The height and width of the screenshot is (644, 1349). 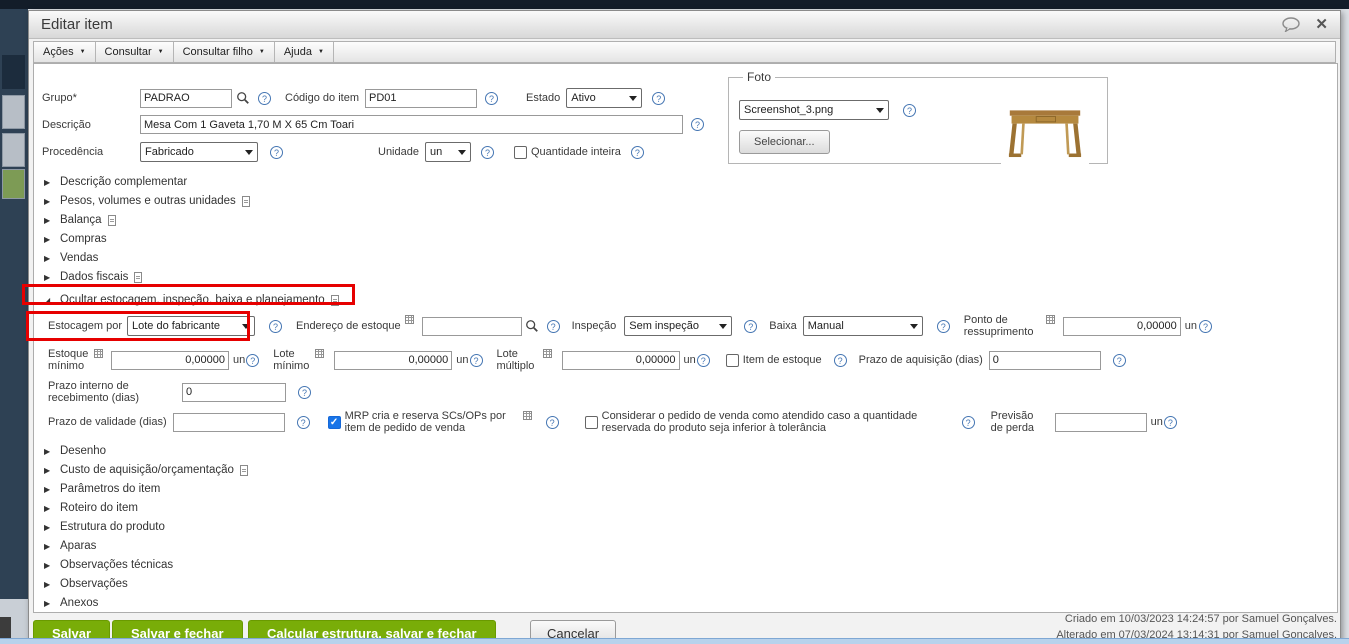 I want to click on inspecao-select: Sem inspeção, so click(x=678, y=326).